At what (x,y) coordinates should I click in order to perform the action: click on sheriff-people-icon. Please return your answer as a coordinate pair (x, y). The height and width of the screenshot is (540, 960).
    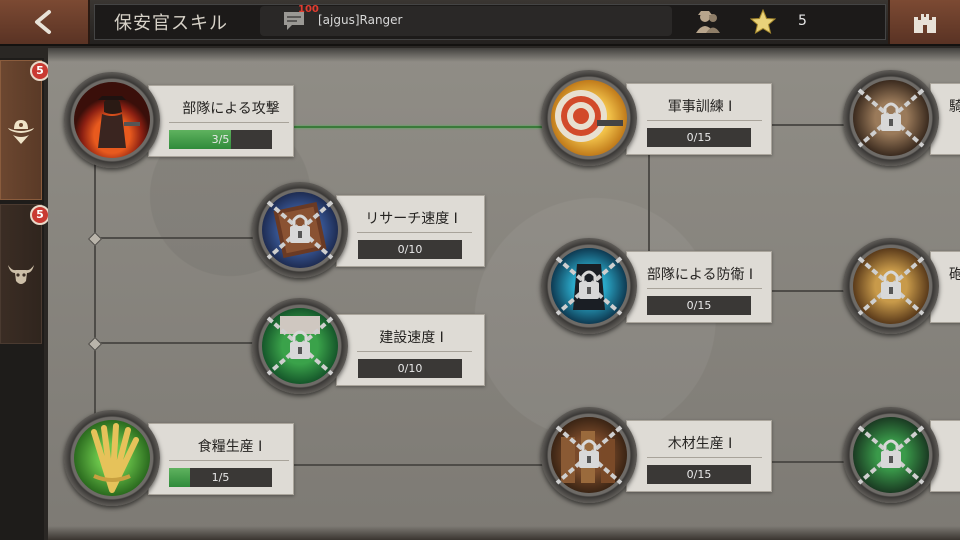
    Looking at the image, I should click on (708, 22).